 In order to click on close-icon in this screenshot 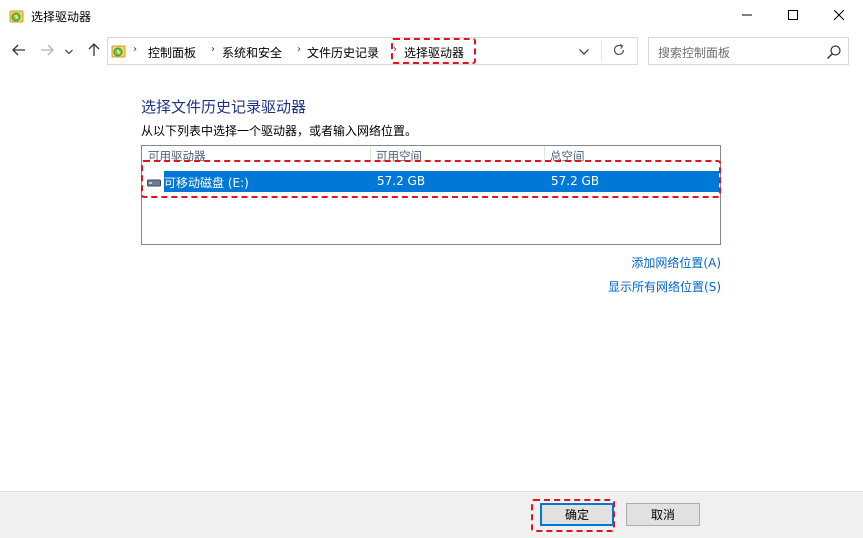, I will do `click(839, 16)`.